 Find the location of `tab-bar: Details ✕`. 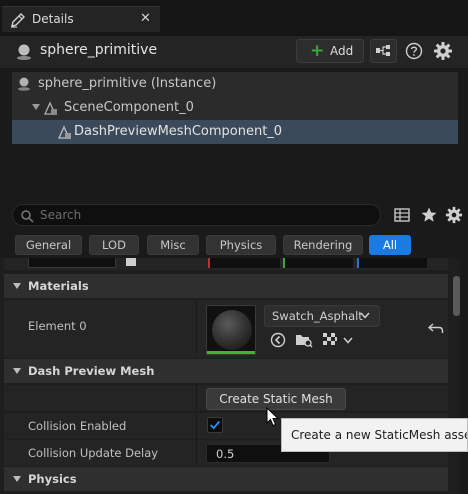

tab-bar: Details ✕ is located at coordinates (234, 18).